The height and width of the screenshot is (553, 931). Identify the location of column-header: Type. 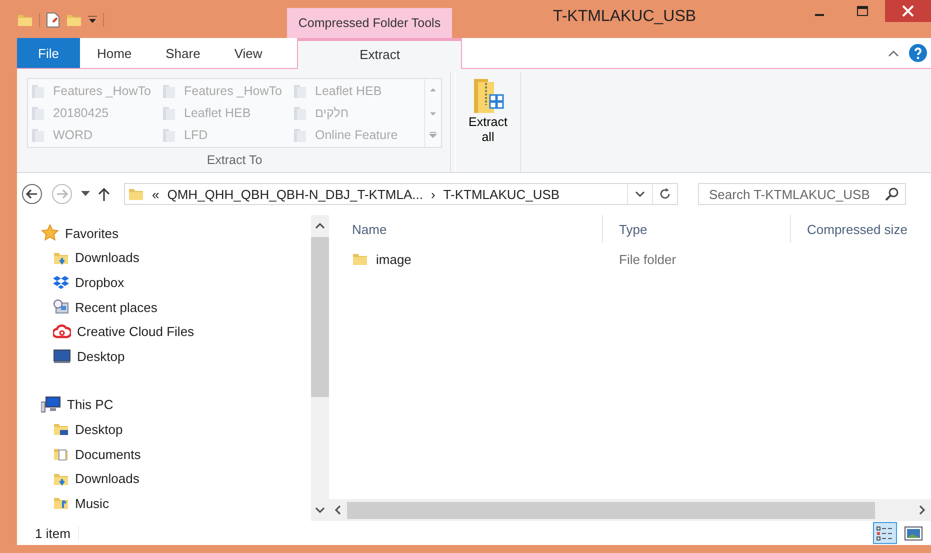
(697, 229).